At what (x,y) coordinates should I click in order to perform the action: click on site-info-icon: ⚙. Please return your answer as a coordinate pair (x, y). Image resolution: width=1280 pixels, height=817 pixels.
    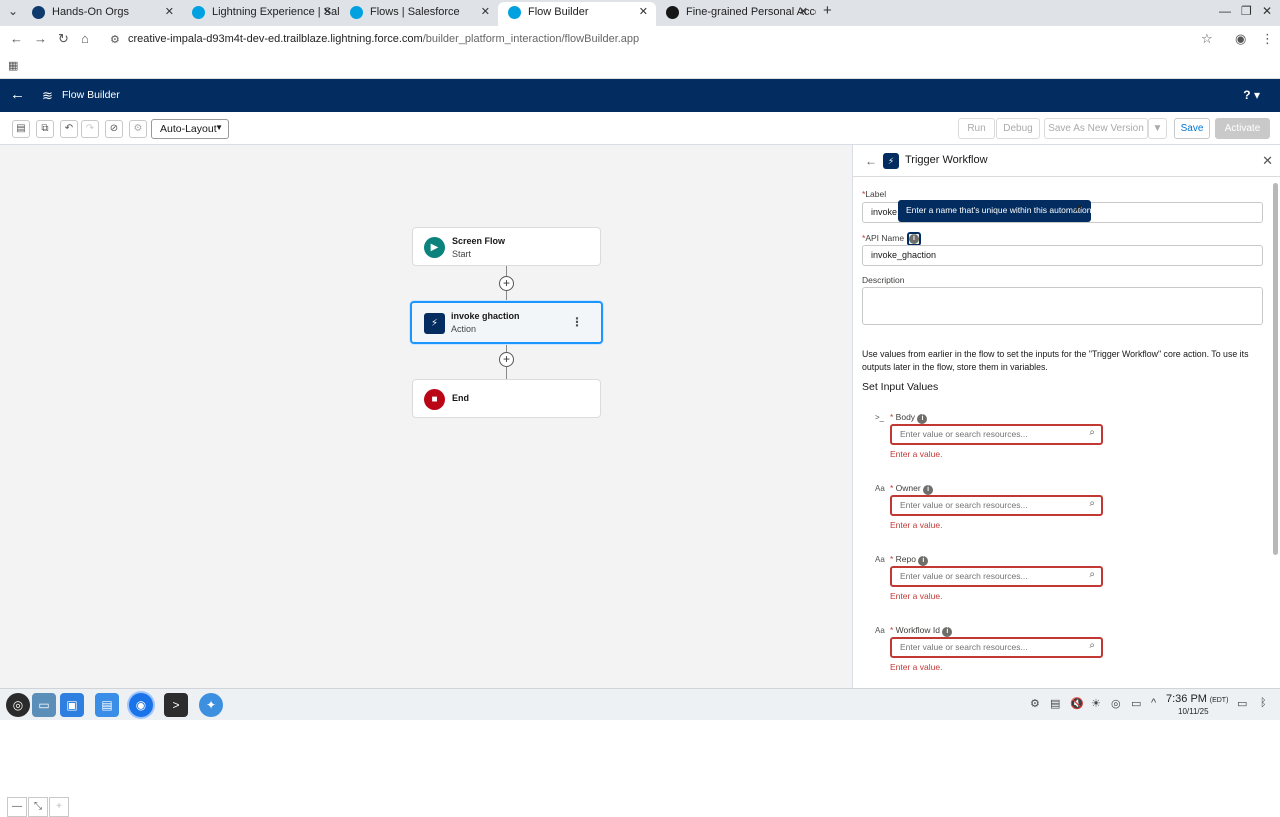
    Looking at the image, I should click on (115, 39).